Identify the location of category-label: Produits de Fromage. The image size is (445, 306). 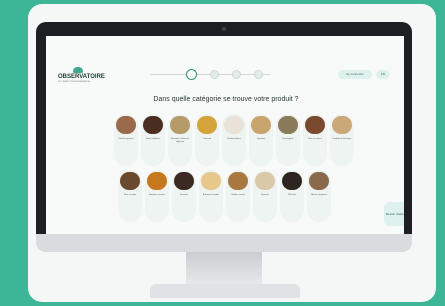
(342, 139).